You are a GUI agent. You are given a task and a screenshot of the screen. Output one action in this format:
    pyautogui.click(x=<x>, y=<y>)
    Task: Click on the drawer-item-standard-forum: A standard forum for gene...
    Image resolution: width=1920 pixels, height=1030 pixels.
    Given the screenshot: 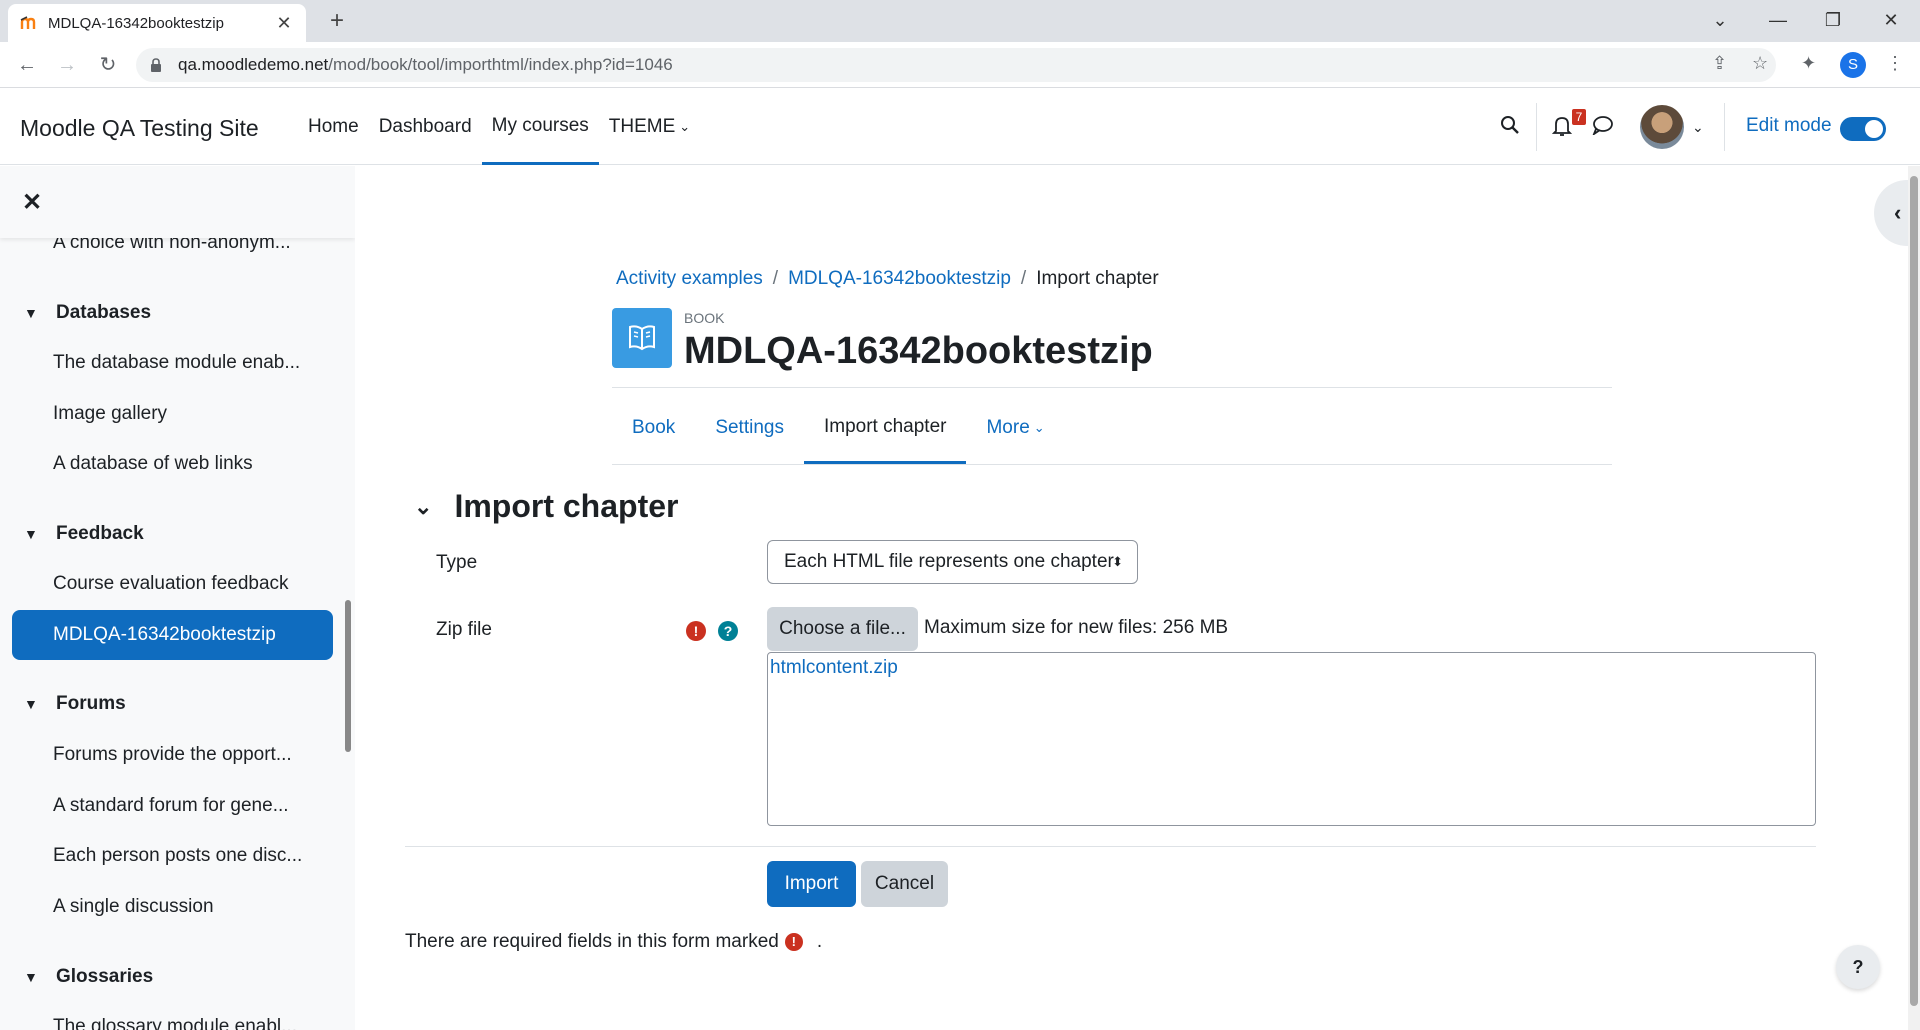 What is the action you would take?
    pyautogui.click(x=171, y=806)
    